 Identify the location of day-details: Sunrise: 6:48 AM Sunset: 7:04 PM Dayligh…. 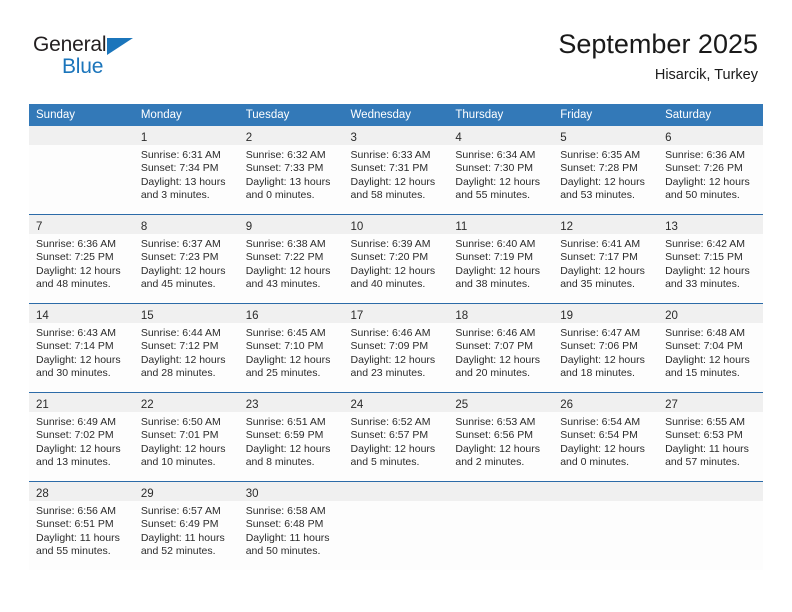
(710, 352).